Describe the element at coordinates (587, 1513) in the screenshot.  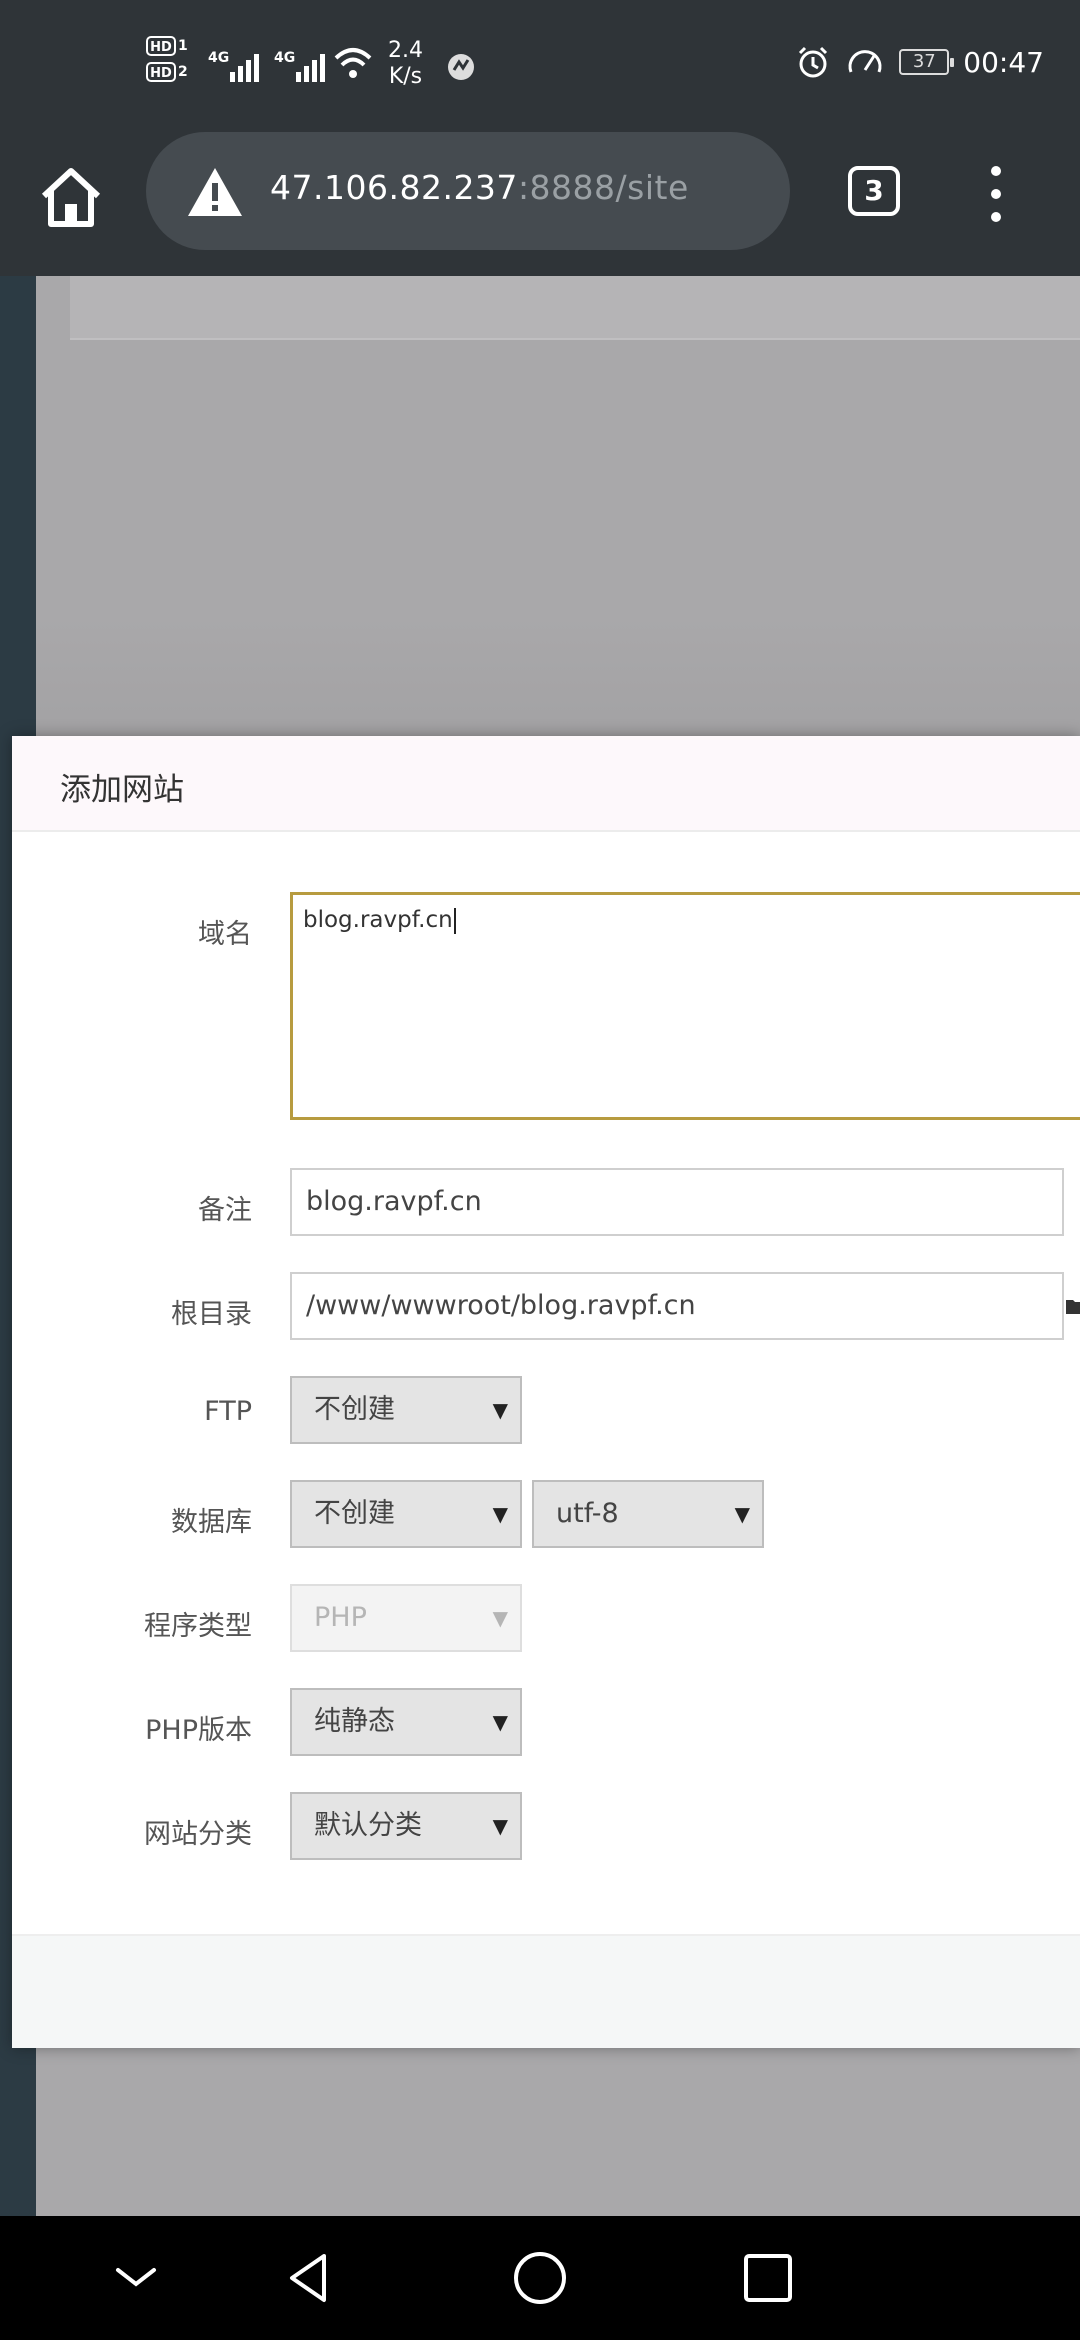
I see `charset-selected: utf-8` at that location.